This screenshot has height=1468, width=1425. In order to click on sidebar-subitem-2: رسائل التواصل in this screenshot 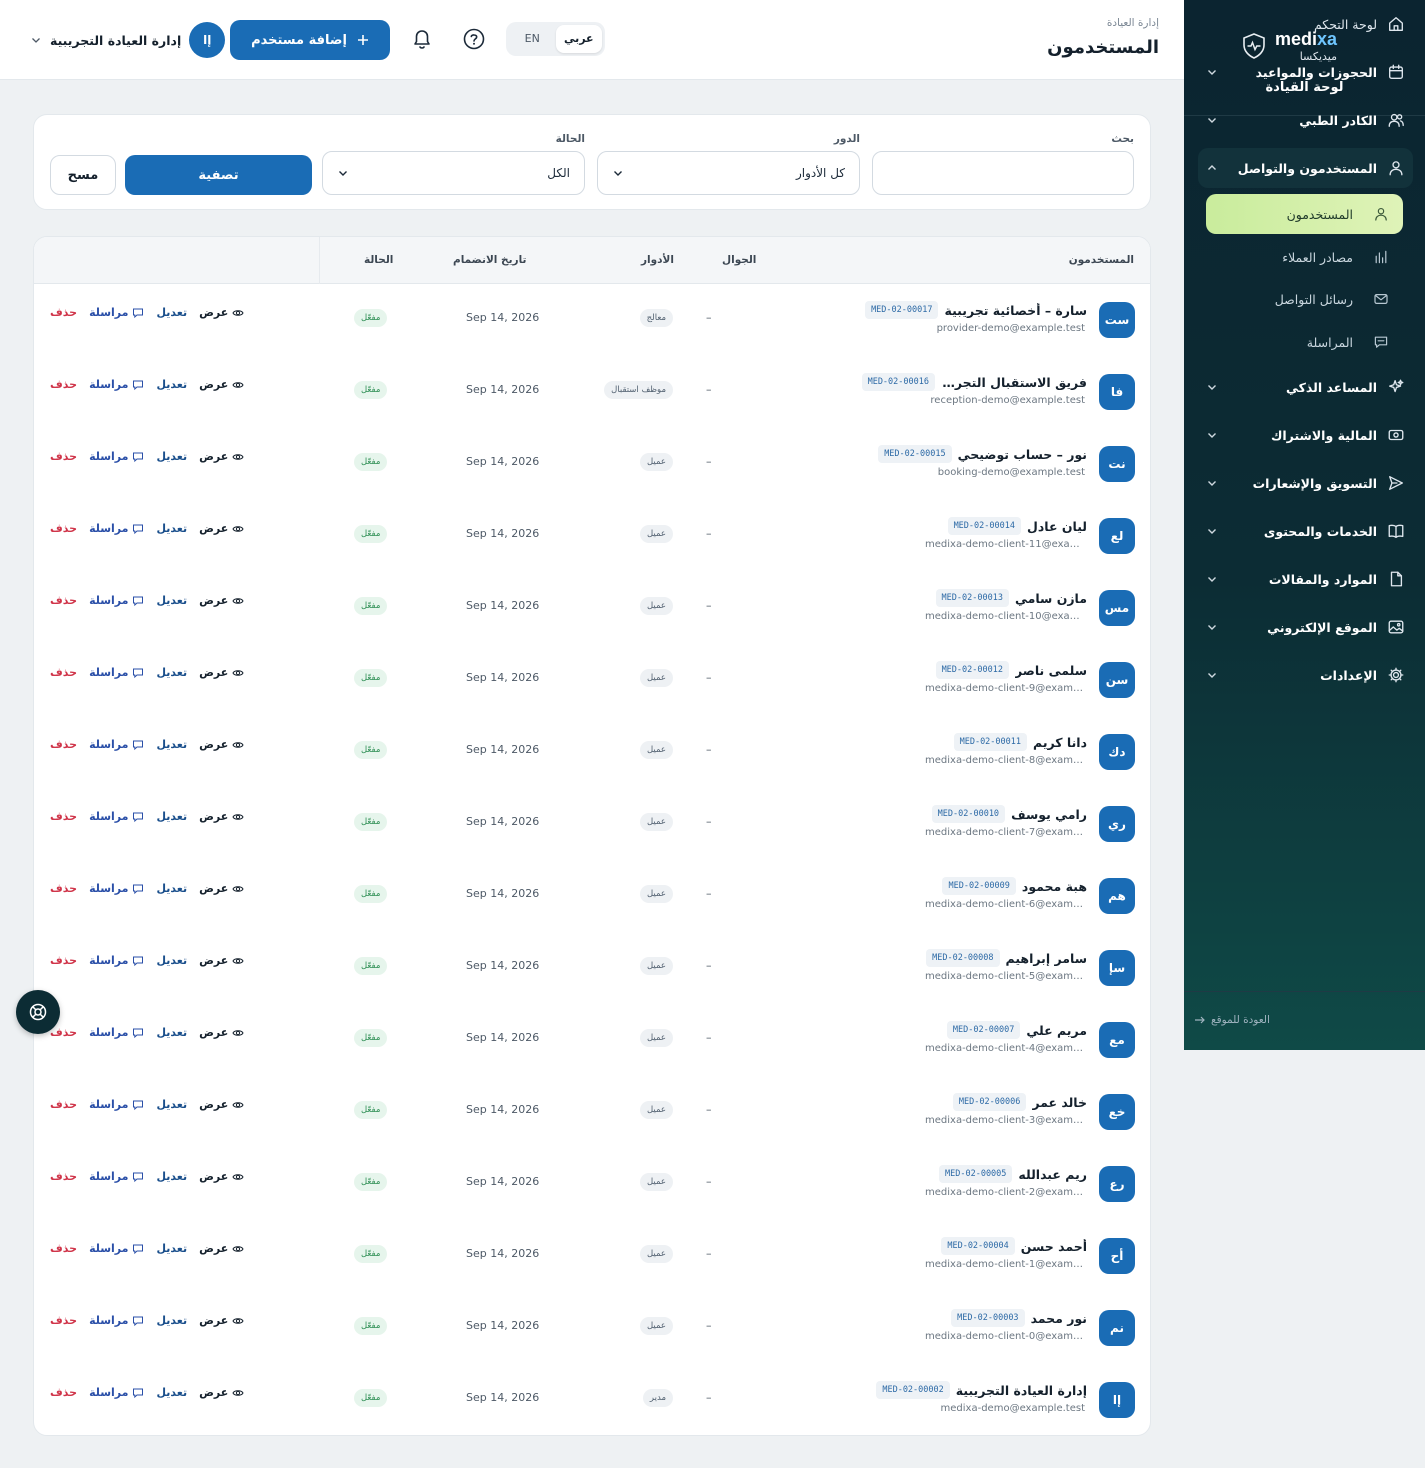, I will do `click(1304, 299)`.